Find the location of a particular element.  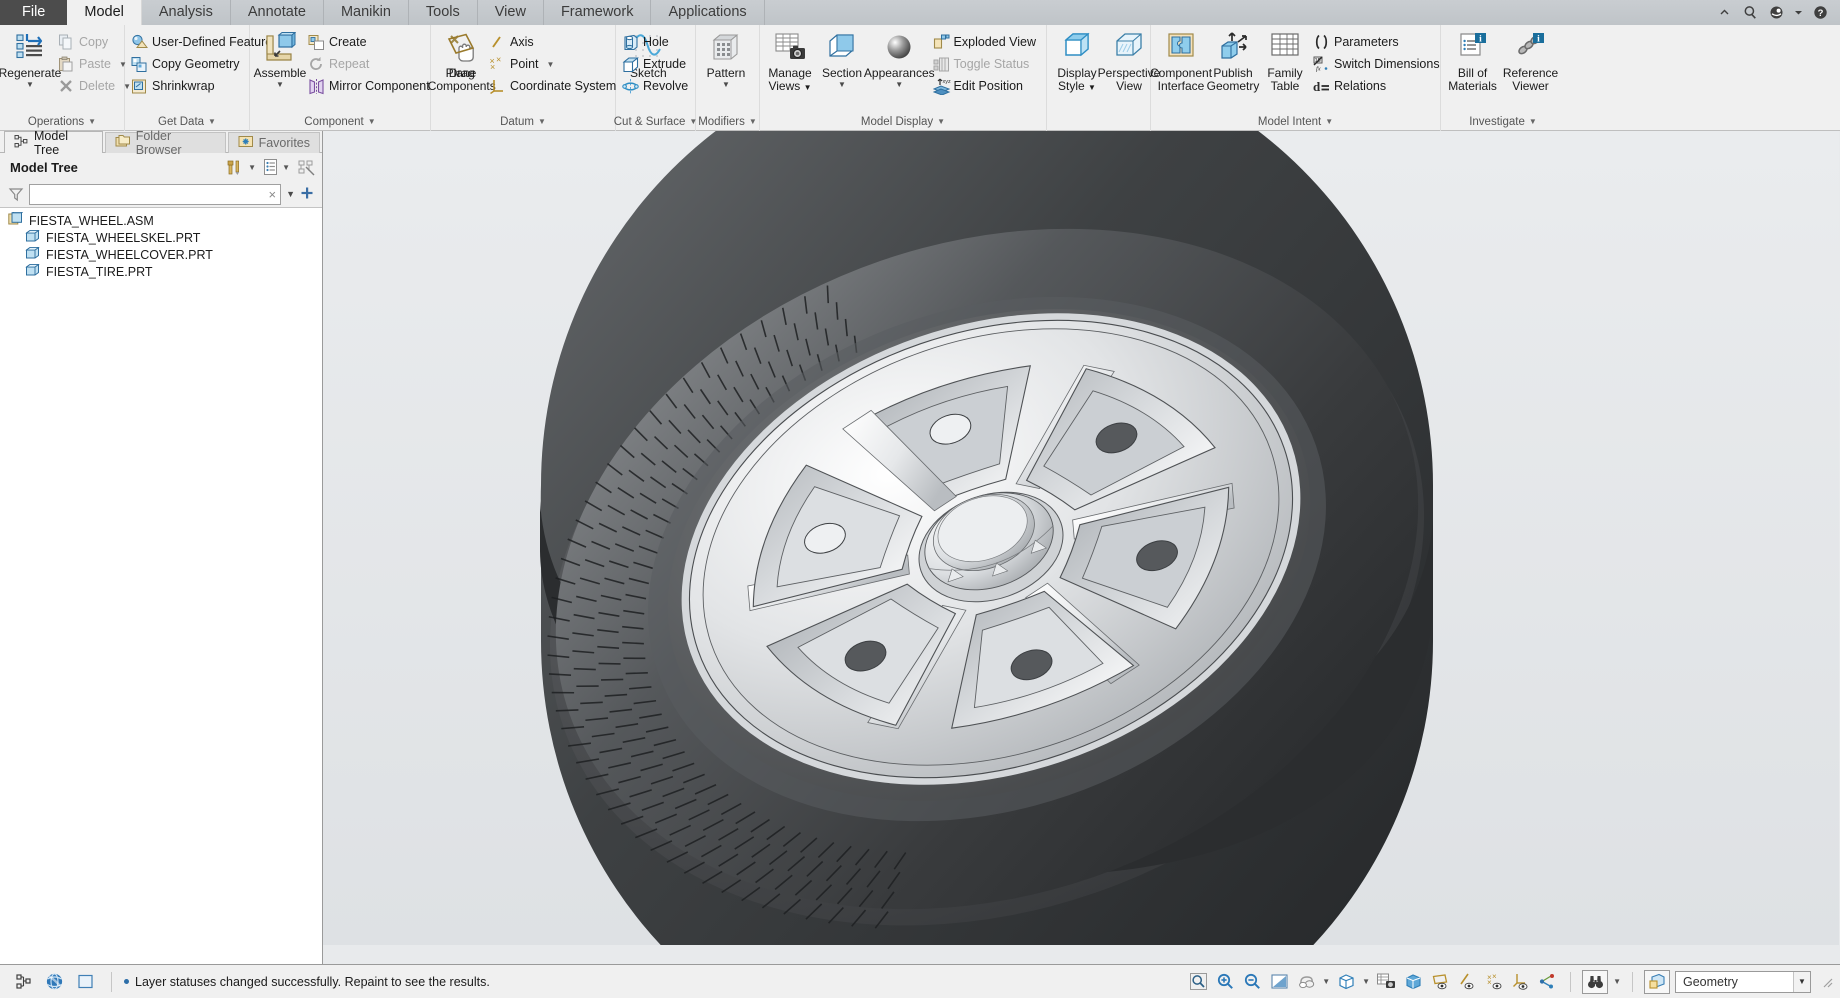

datum-axis-display-icon is located at coordinates (1467, 982).